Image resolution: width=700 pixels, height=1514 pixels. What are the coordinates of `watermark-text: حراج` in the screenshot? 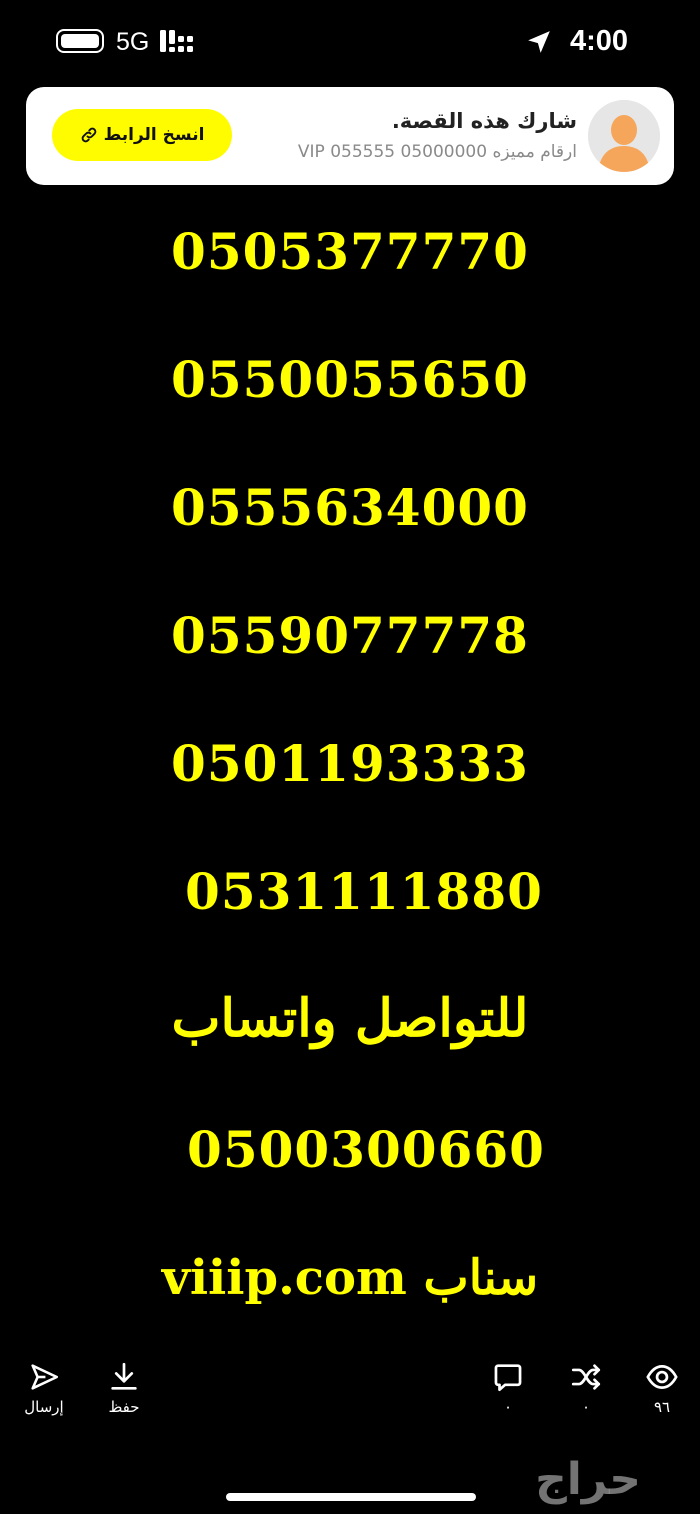 It's located at (588, 1479).